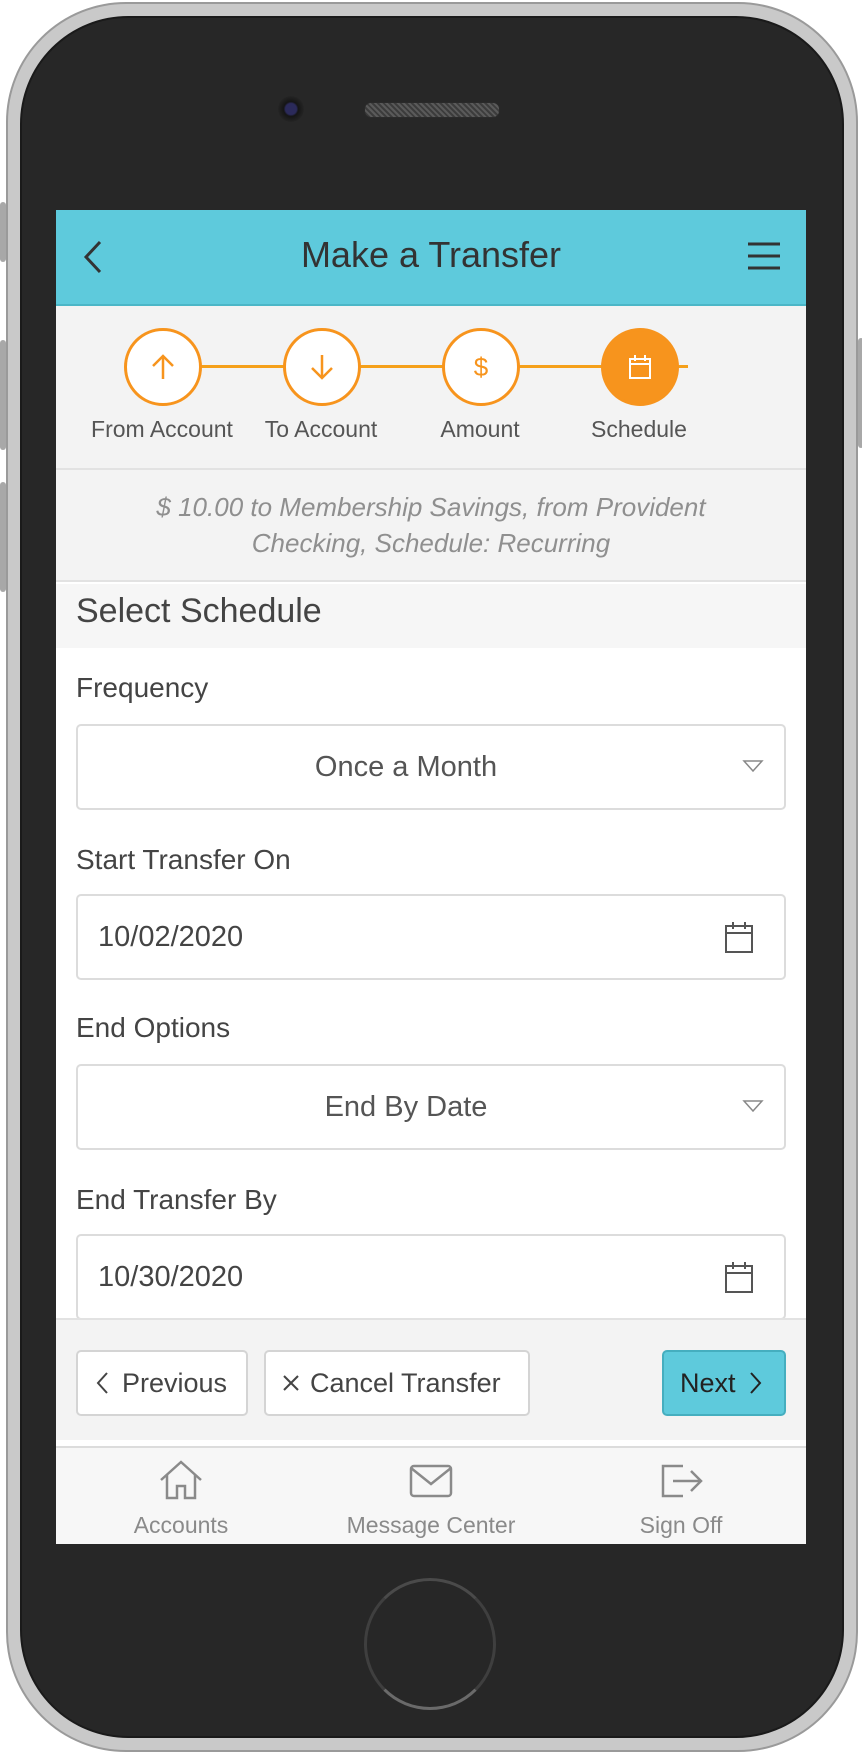  I want to click on app-header: Make a Transfer, so click(431, 258).